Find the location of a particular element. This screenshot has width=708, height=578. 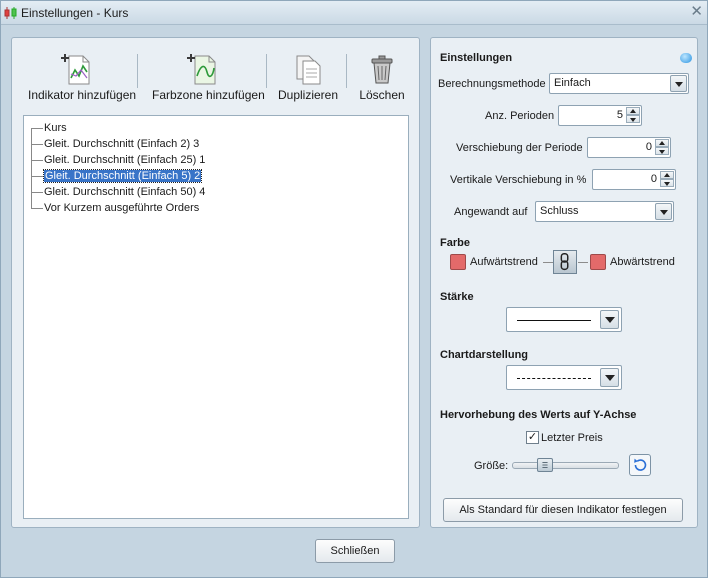

size-slider-thumb is located at coordinates (545, 465).